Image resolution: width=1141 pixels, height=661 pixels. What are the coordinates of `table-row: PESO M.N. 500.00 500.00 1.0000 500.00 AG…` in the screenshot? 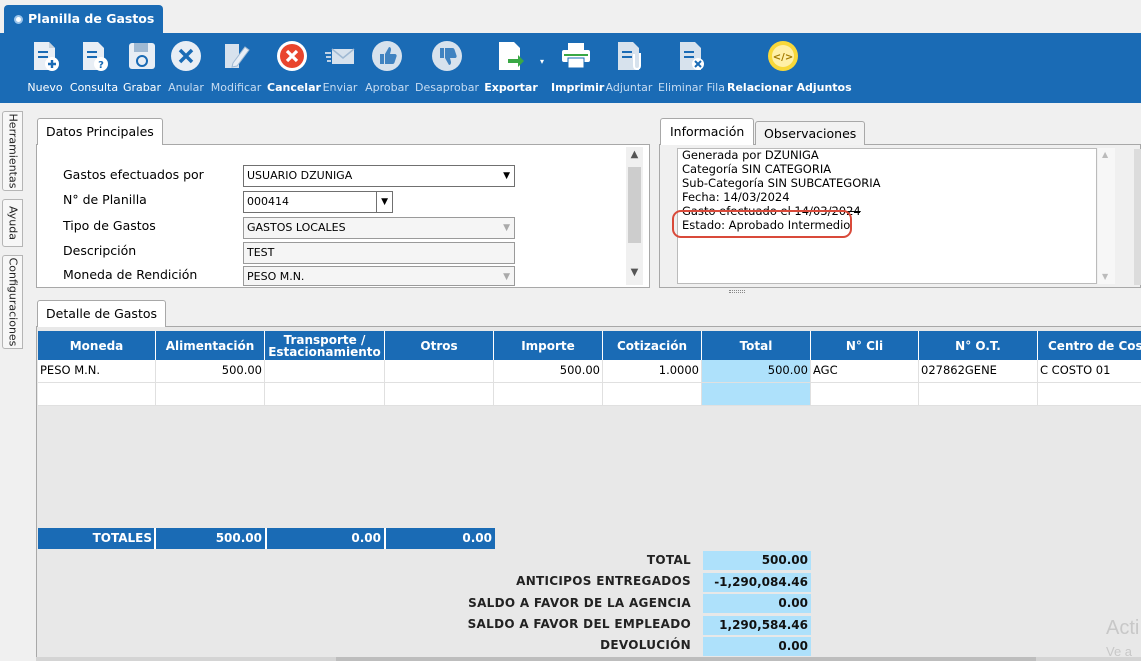 It's located at (589, 371).